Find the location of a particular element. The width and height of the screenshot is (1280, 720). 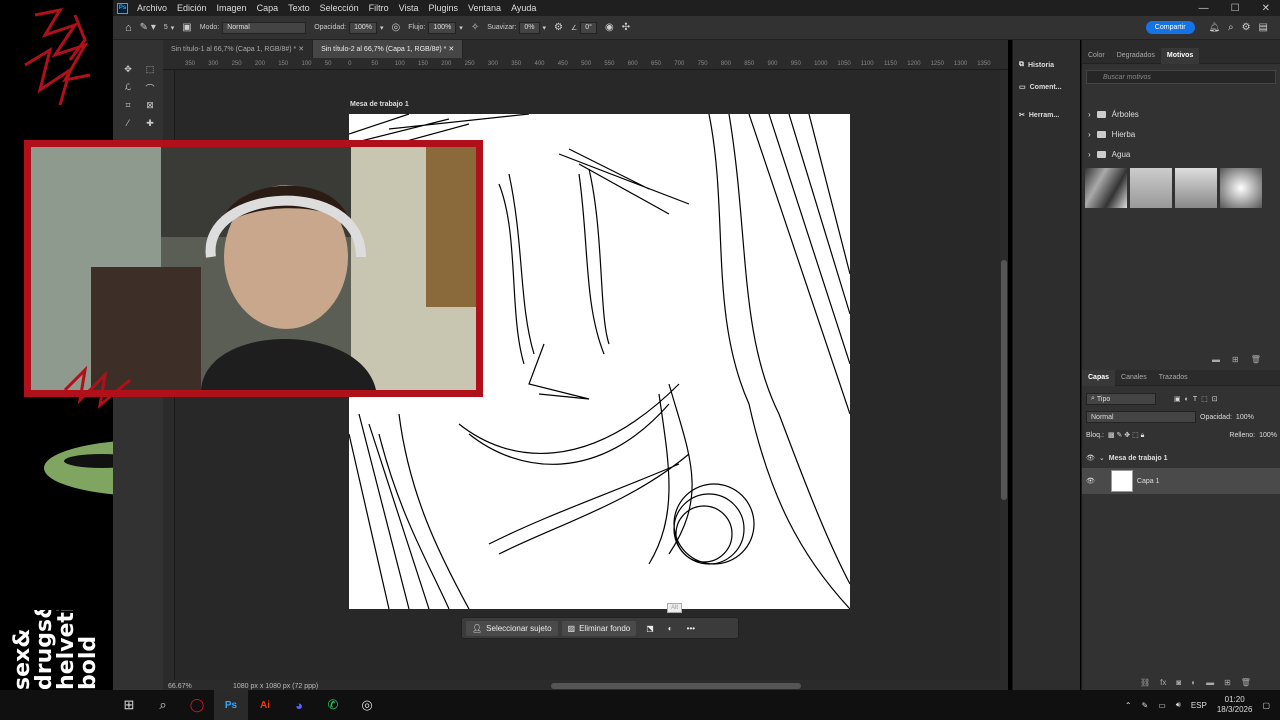

healing-brush-icon: ✚ is located at coordinates (150, 125).